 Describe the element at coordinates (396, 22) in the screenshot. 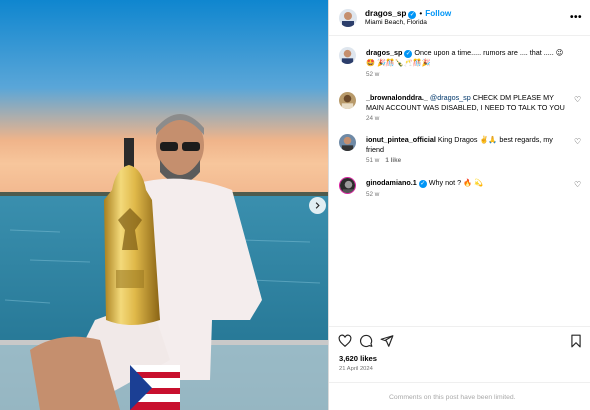

I see `post-location: Miami Beach, Florida` at that location.